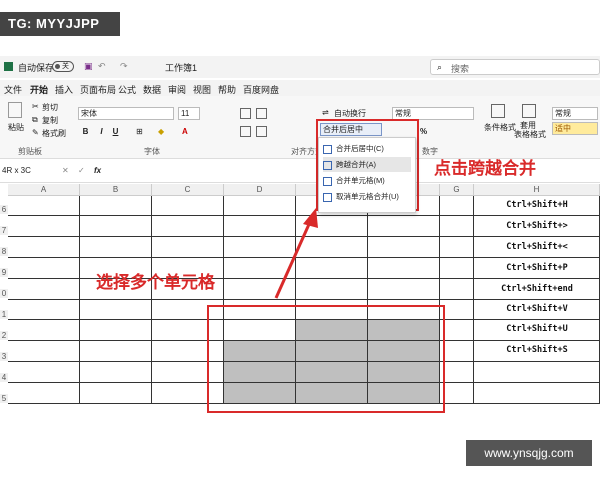 Image resolution: width=600 pixels, height=480 pixels. What do you see at coordinates (485, 168) in the screenshot?
I see `annotation-click-merge-across: 点击跨越合并` at bounding box center [485, 168].